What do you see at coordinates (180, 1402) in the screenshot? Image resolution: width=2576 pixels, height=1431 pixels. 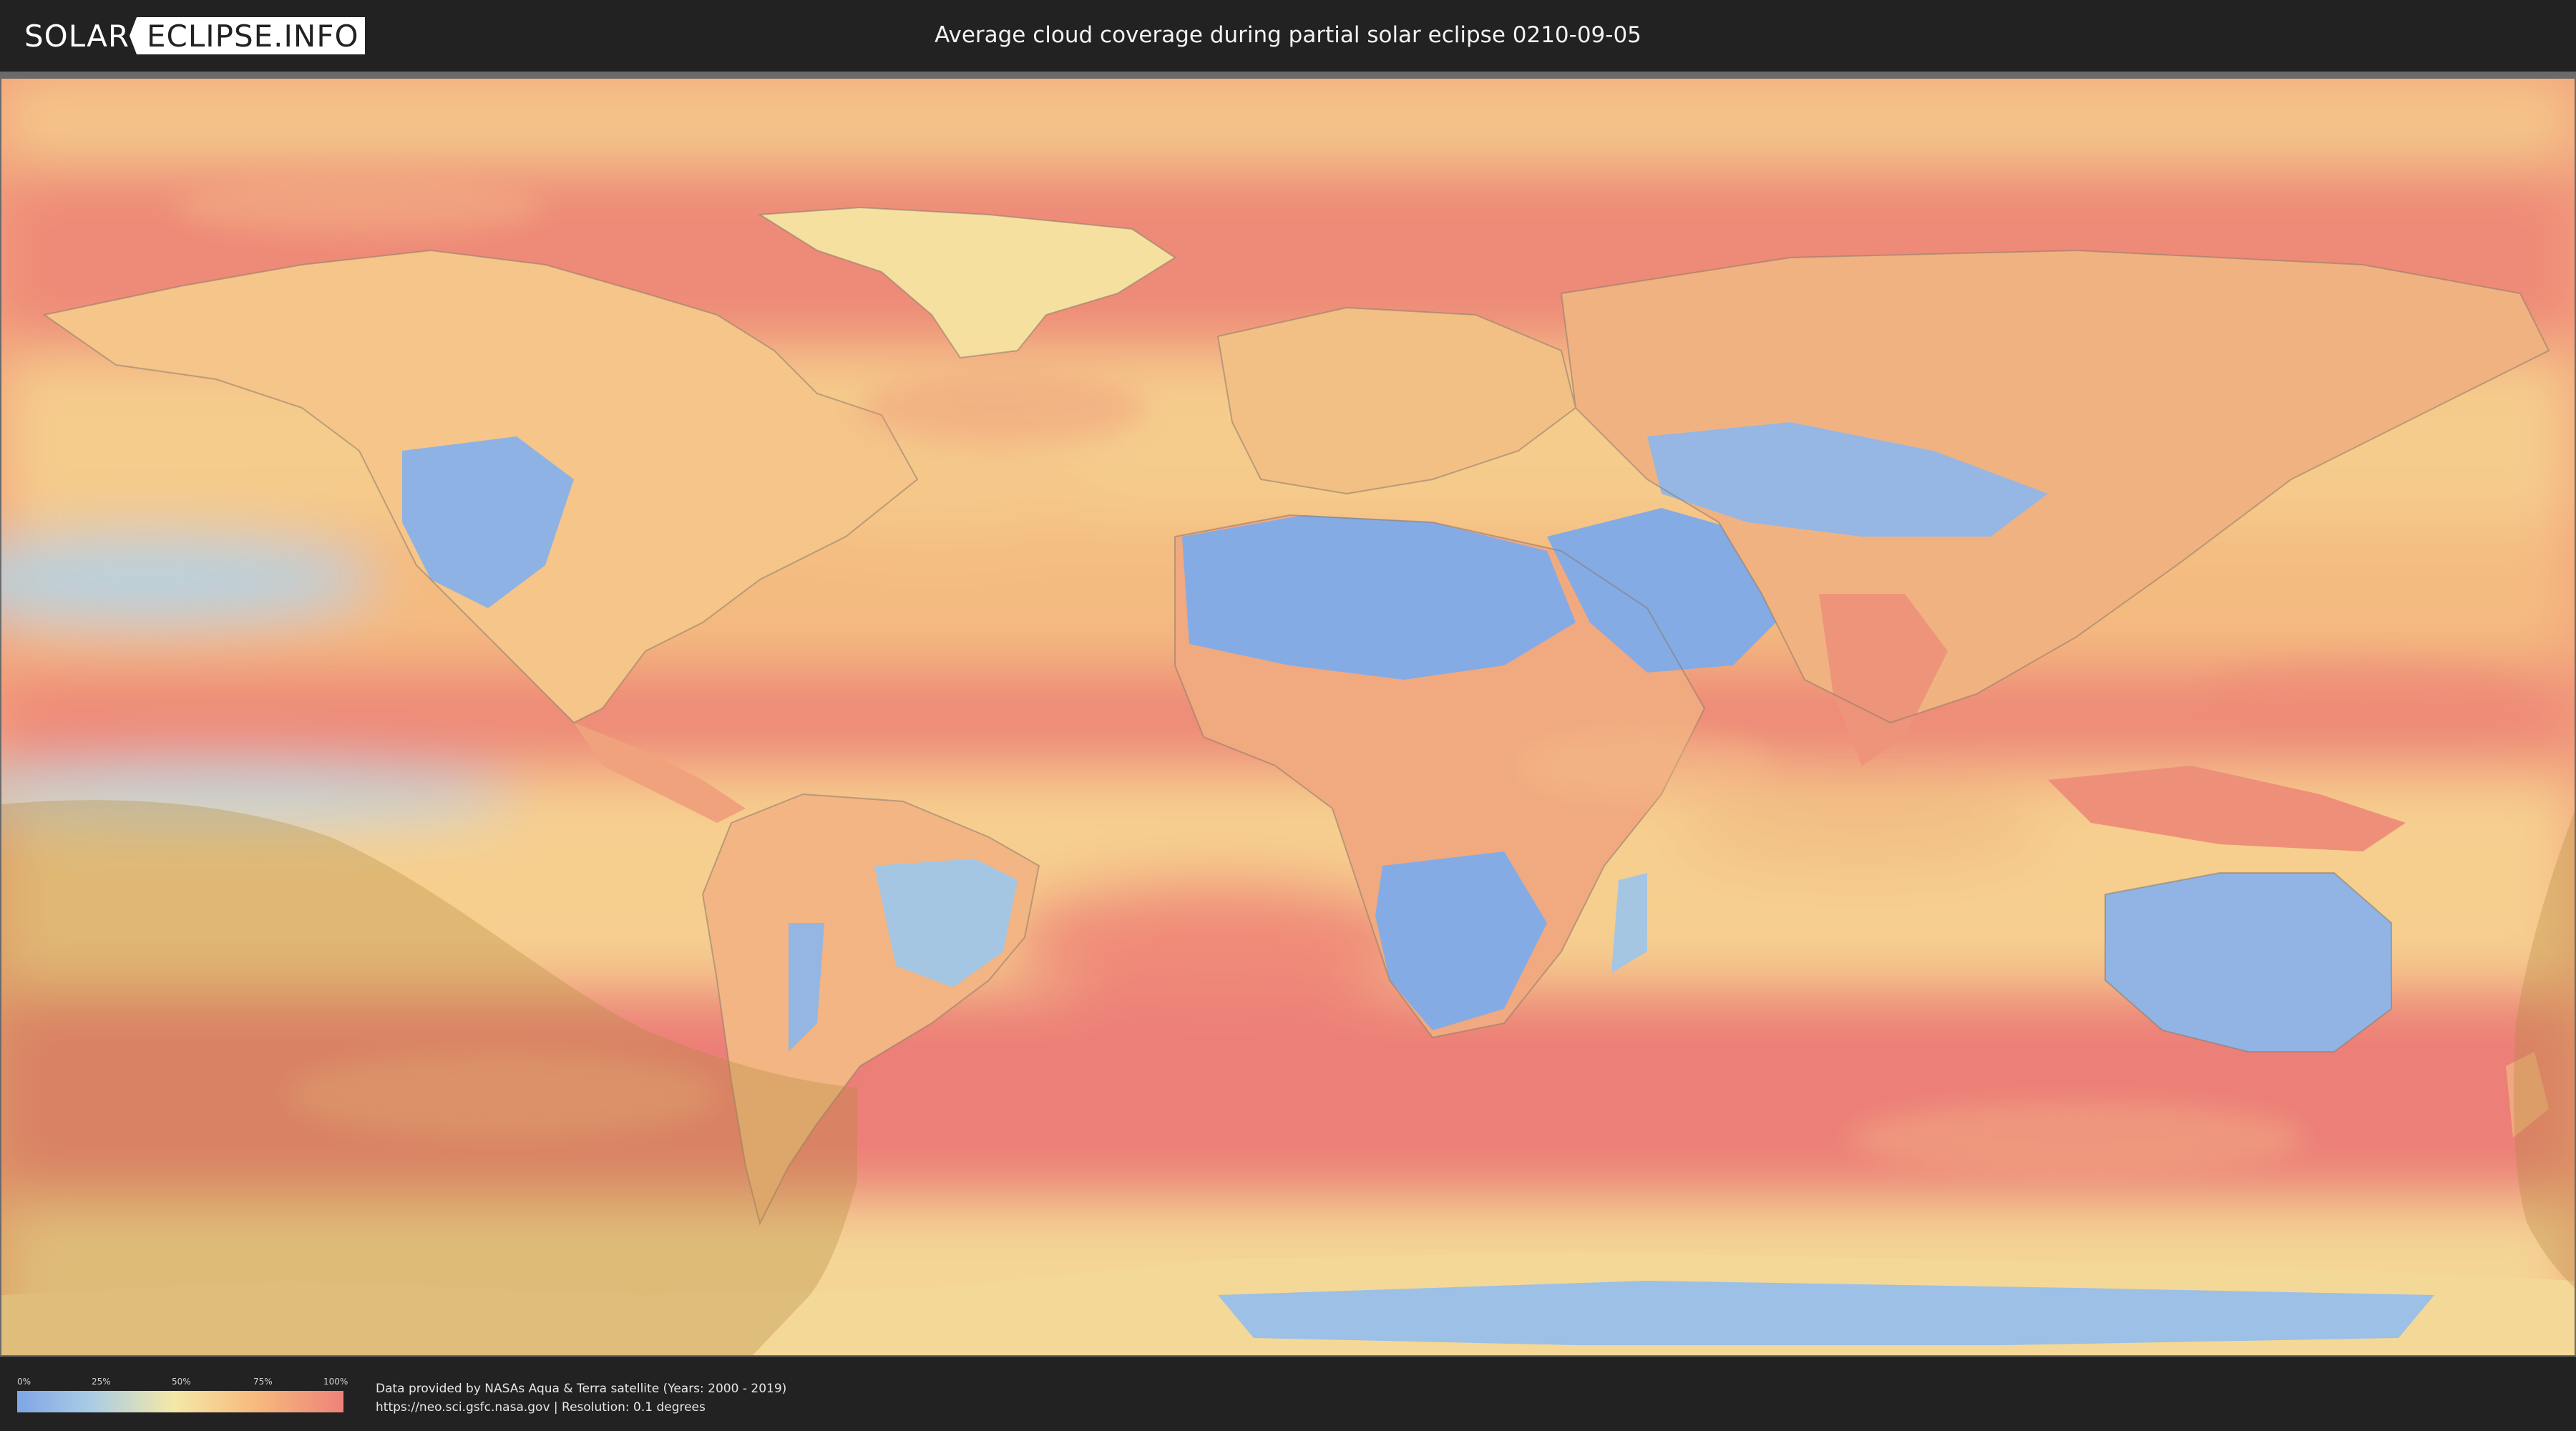 I see `legend-gradient-bar` at bounding box center [180, 1402].